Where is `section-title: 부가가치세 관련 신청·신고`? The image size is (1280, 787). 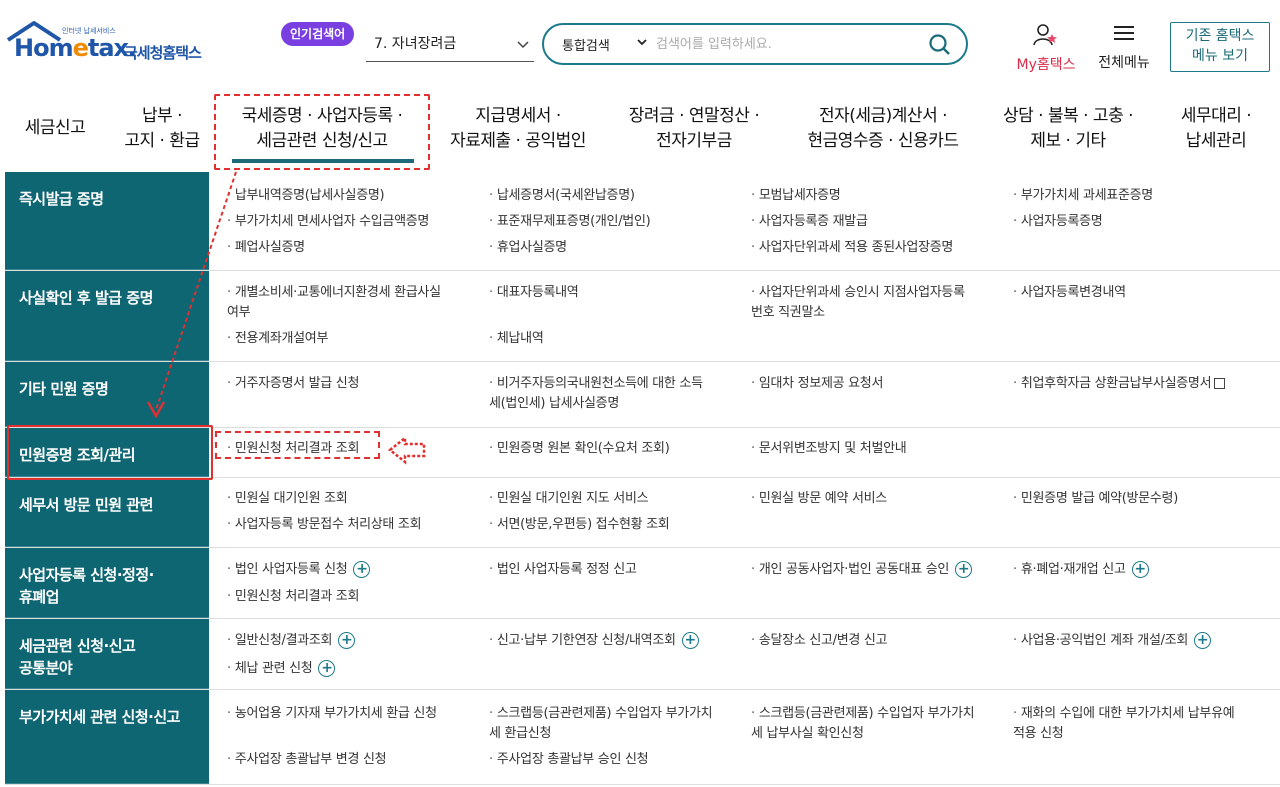
section-title: 부가가치세 관련 신청·신고 is located at coordinates (107, 737).